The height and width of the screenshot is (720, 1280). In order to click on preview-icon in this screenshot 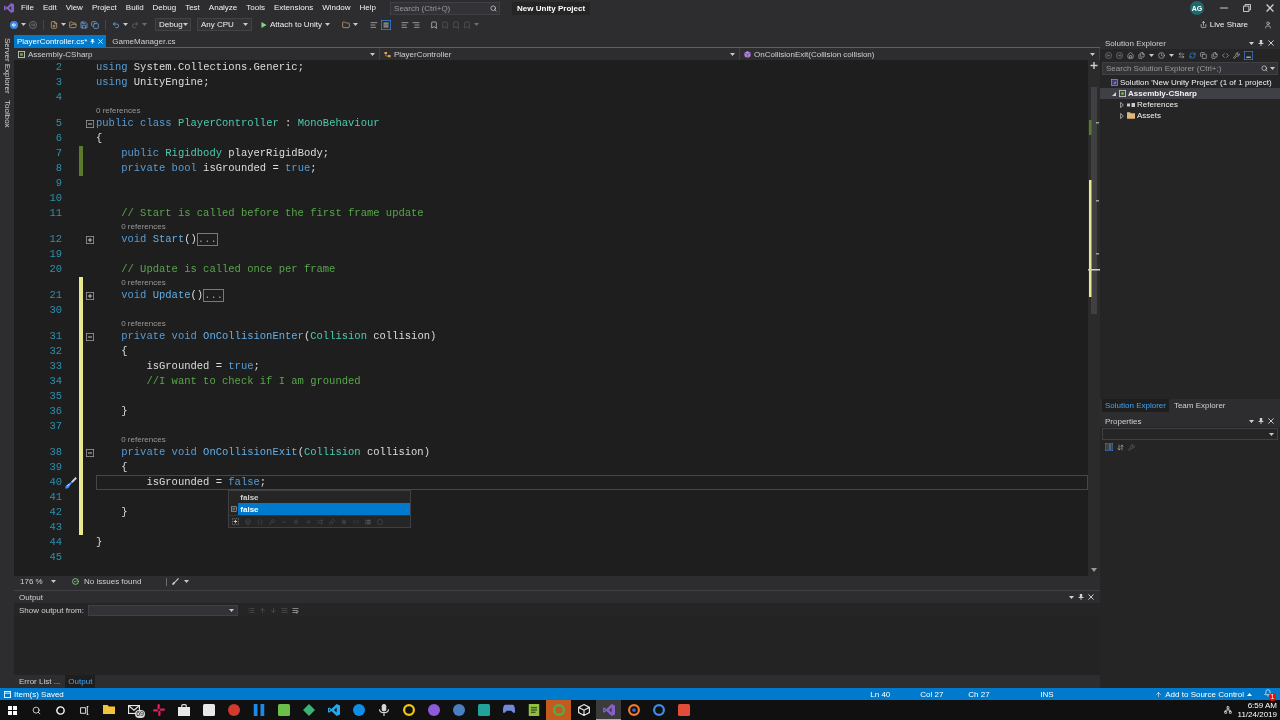, I will do `click(1248, 55)`.